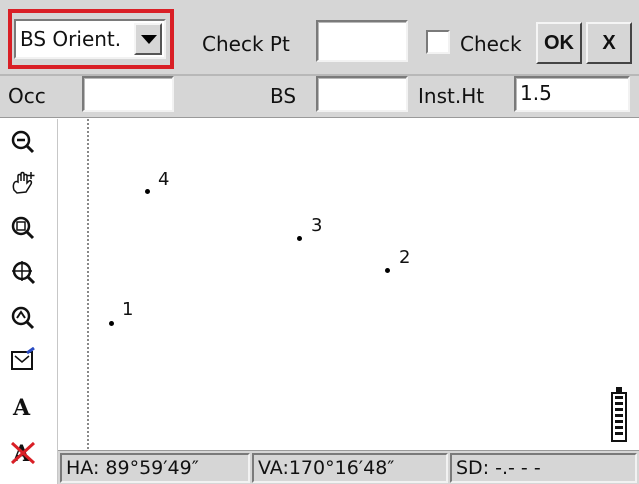 This screenshot has width=639, height=484. I want to click on va-readout: VA:170°16′48″, so click(350, 468).